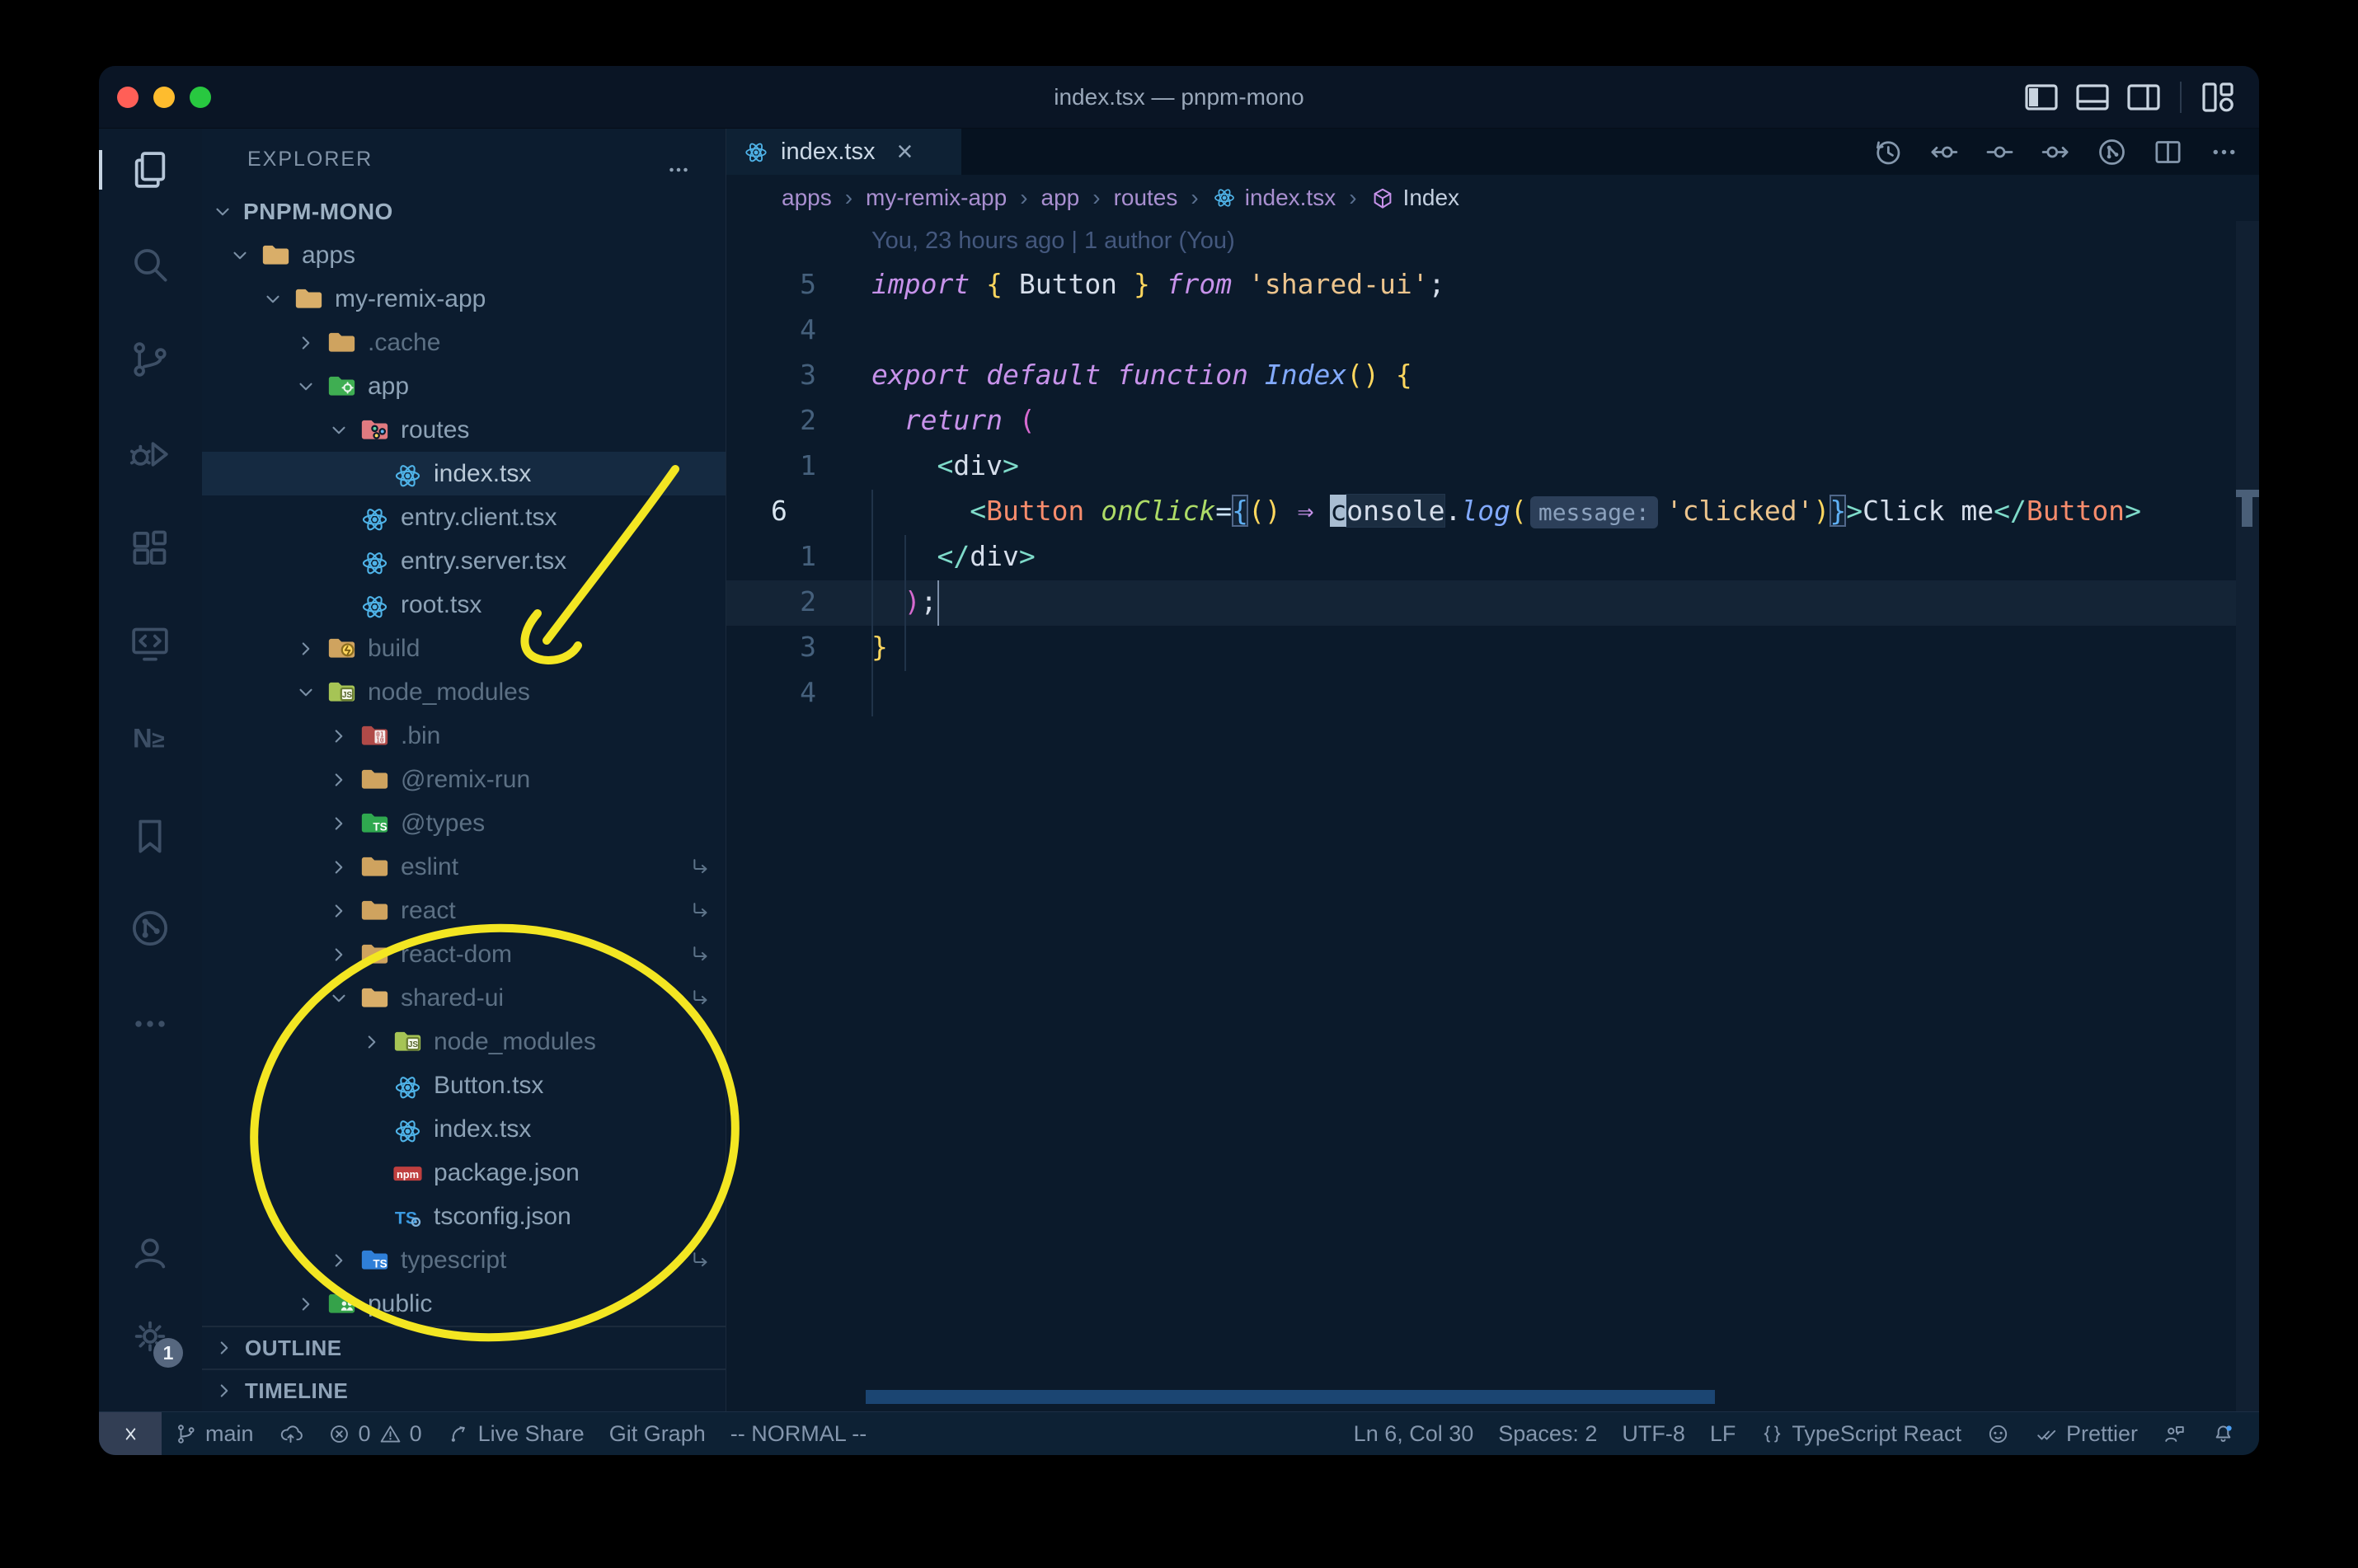 The image size is (2358, 1568). What do you see at coordinates (807, 198) in the screenshot?
I see `breadcrumb-item-apps: apps` at bounding box center [807, 198].